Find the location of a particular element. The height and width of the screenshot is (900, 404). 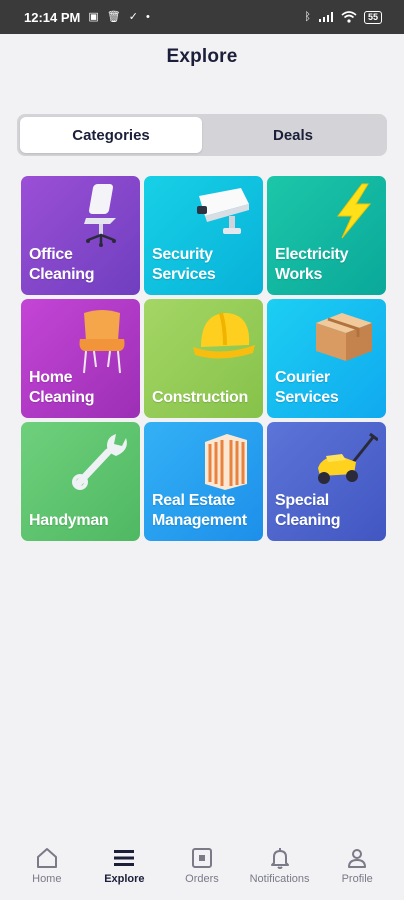

nav-profile: Profile is located at coordinates (357, 868).